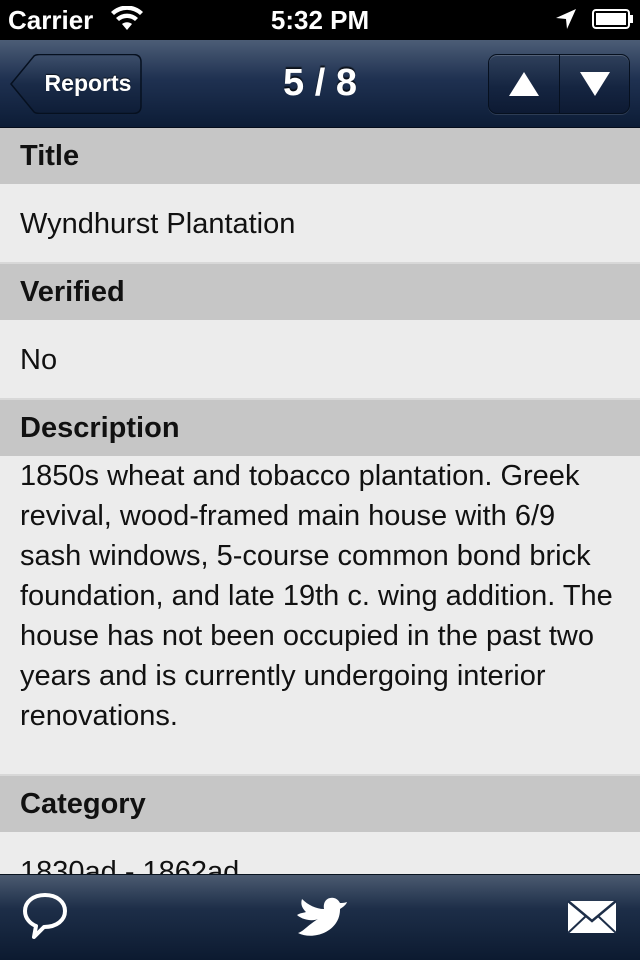  Describe the element at coordinates (320, 428) in the screenshot. I see `section-header-description: Description` at that location.